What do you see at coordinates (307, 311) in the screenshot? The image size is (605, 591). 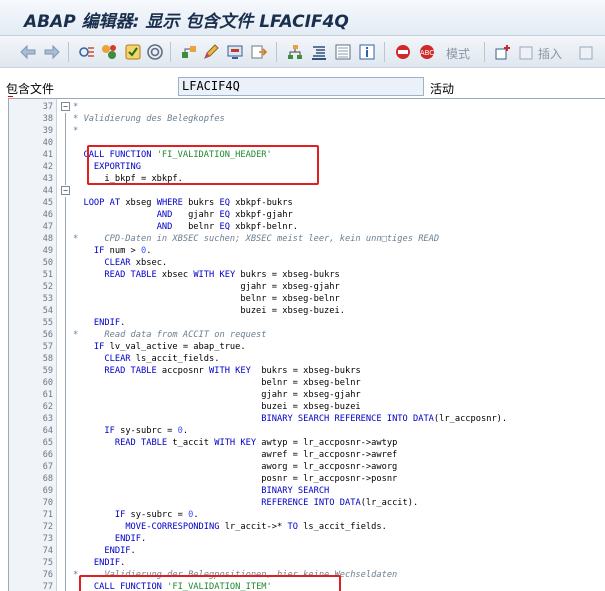 I see `code-line: 54 buzei = xbseg-buzei.` at bounding box center [307, 311].